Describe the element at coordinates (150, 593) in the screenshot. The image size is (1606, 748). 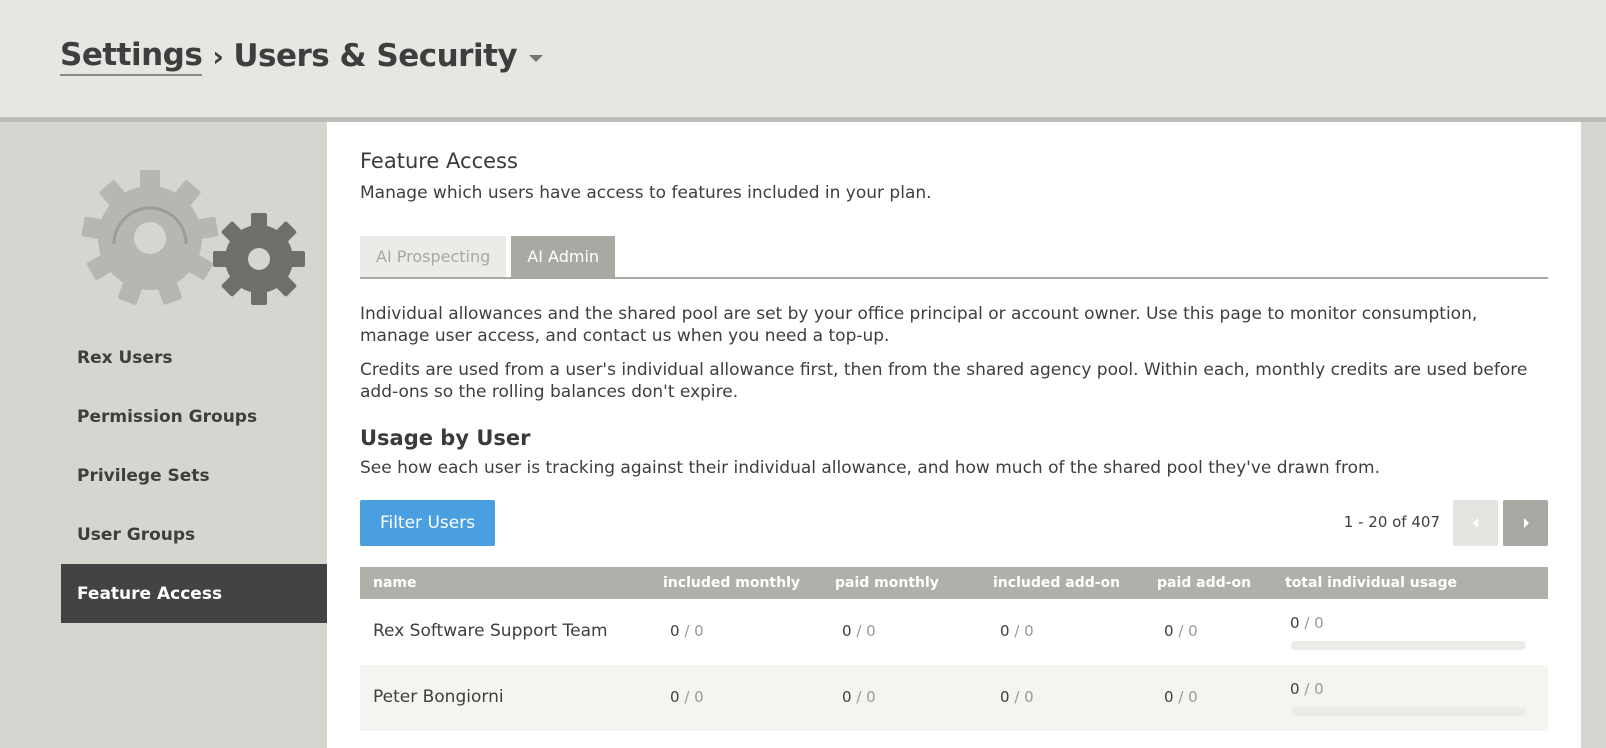
I see `sidebar-item-label: Feature Access` at that location.